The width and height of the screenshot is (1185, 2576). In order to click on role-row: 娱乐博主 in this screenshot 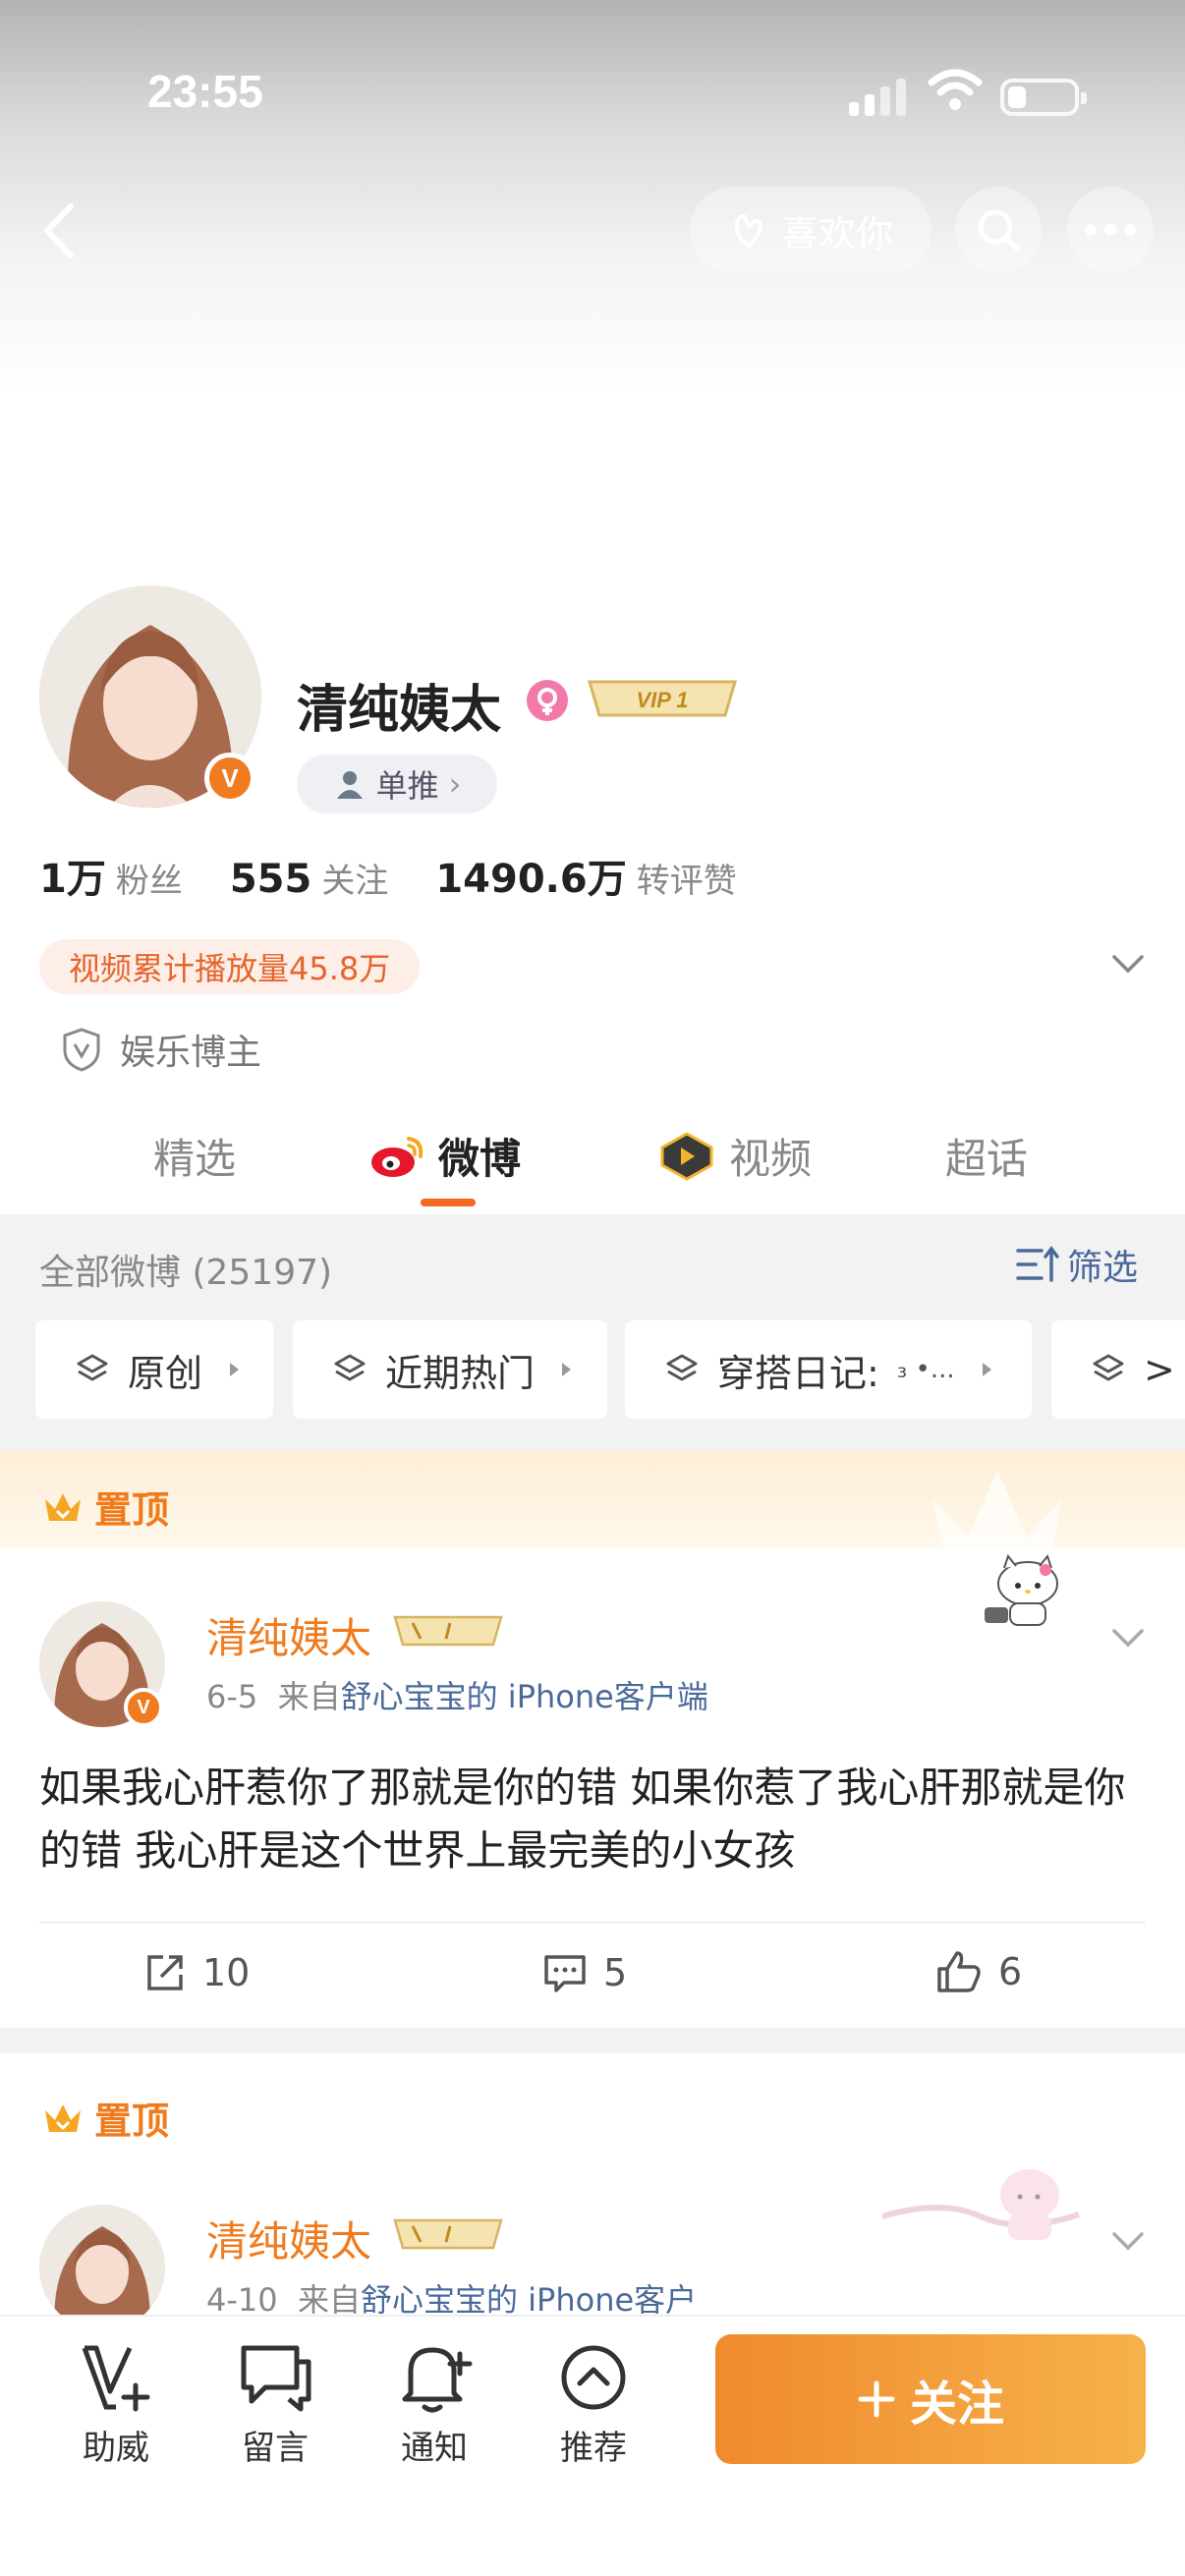, I will do `click(161, 1049)`.